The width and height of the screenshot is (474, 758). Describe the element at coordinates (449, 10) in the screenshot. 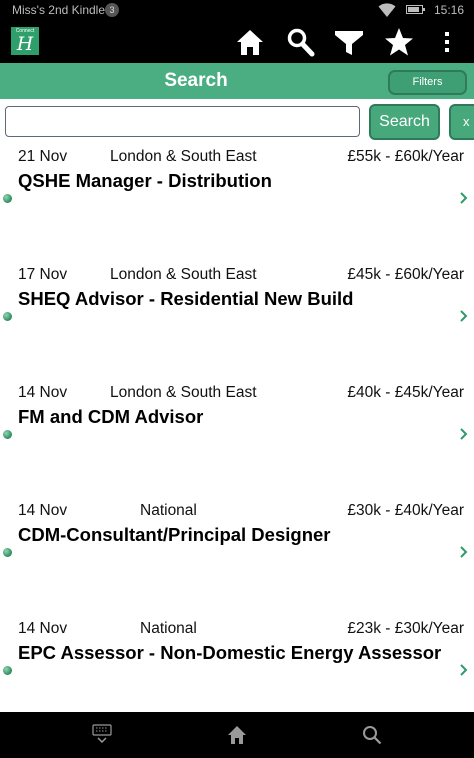

I see `clock: 15:16` at that location.